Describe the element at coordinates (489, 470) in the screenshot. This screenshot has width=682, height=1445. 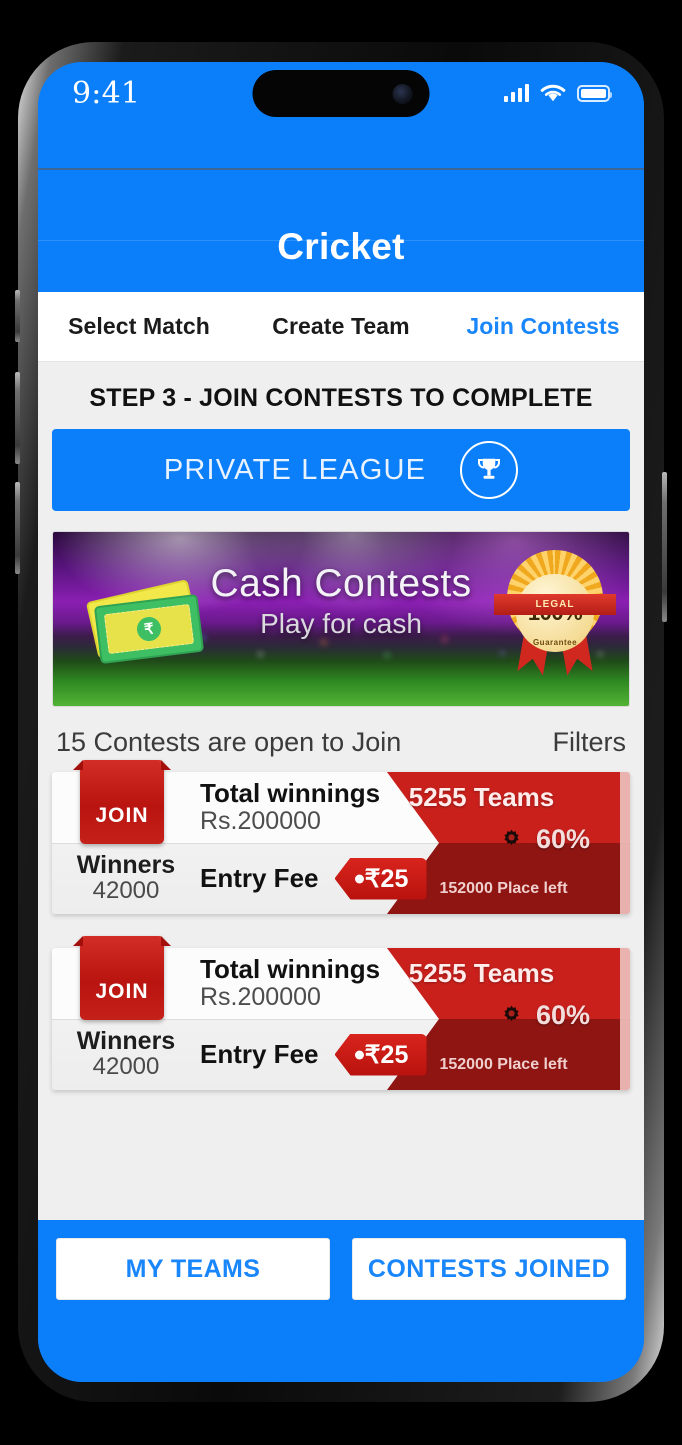
I see `trophy-icon` at that location.